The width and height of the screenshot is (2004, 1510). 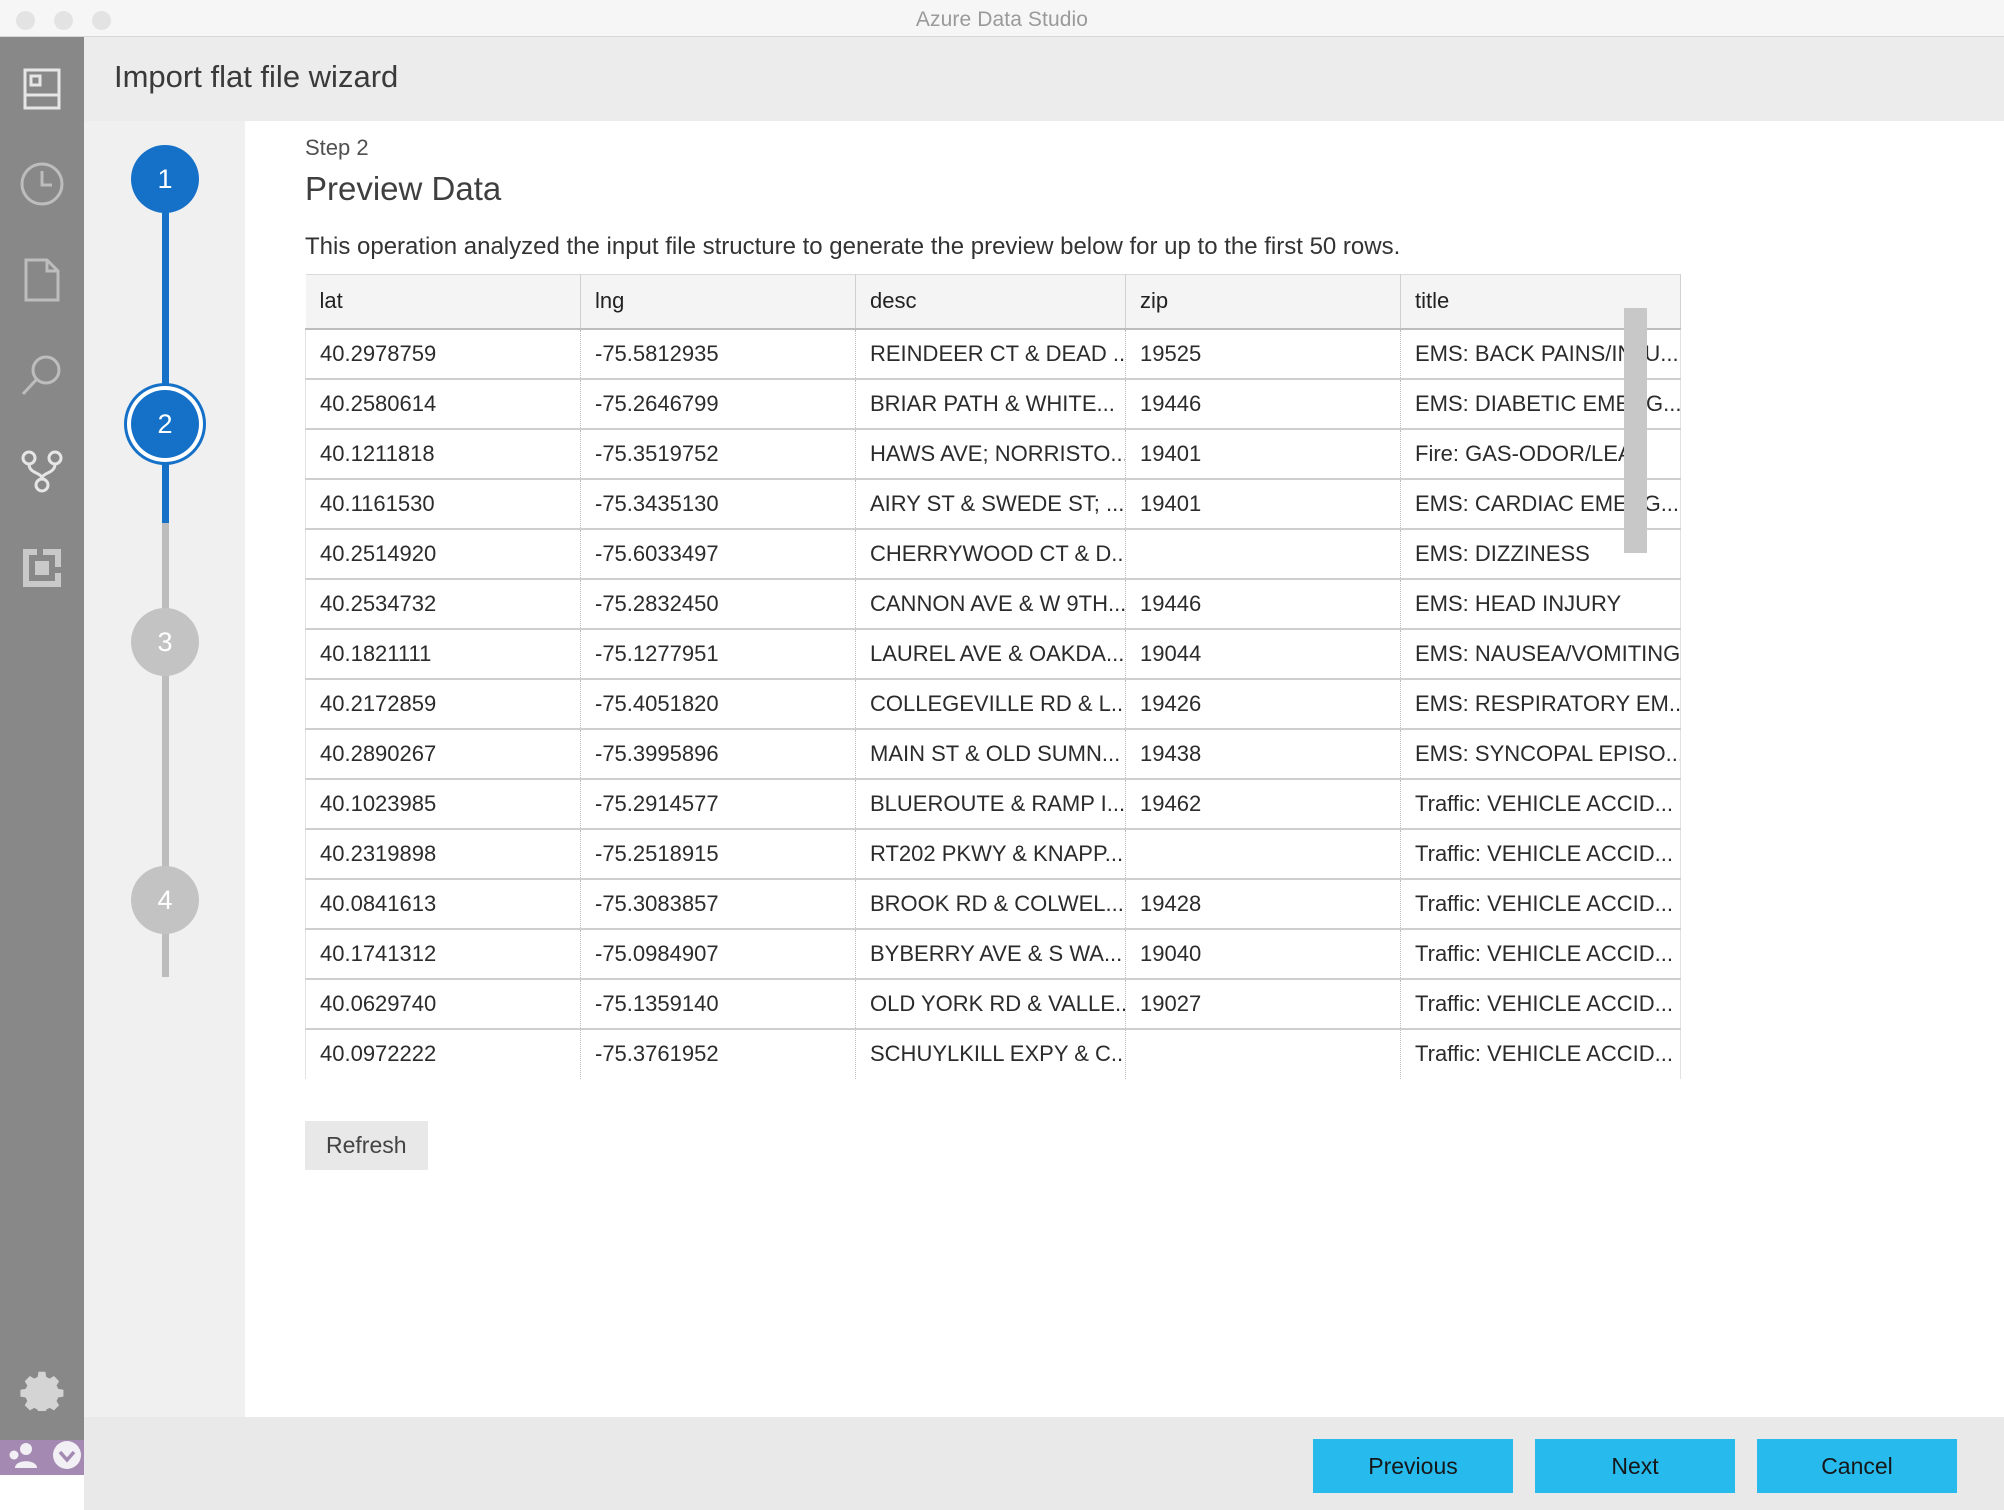 What do you see at coordinates (42, 1457) in the screenshot?
I see `status-bar-accounts` at bounding box center [42, 1457].